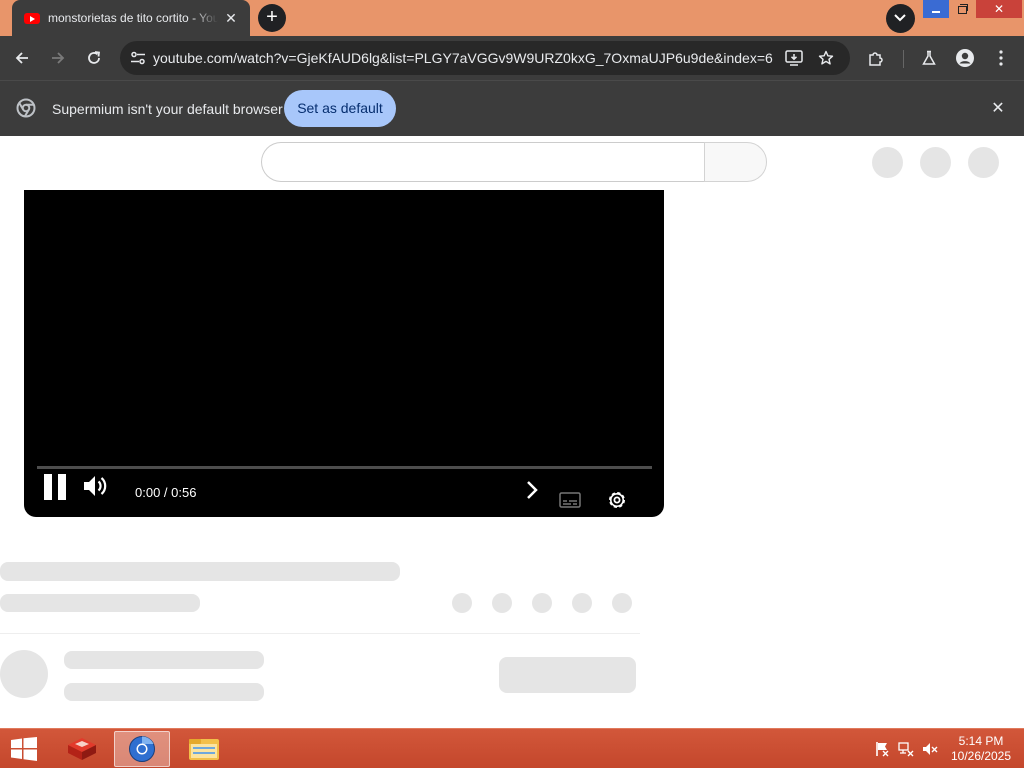 The width and height of the screenshot is (1024, 768). Describe the element at coordinates (735, 162) in the screenshot. I see `search-button` at that location.